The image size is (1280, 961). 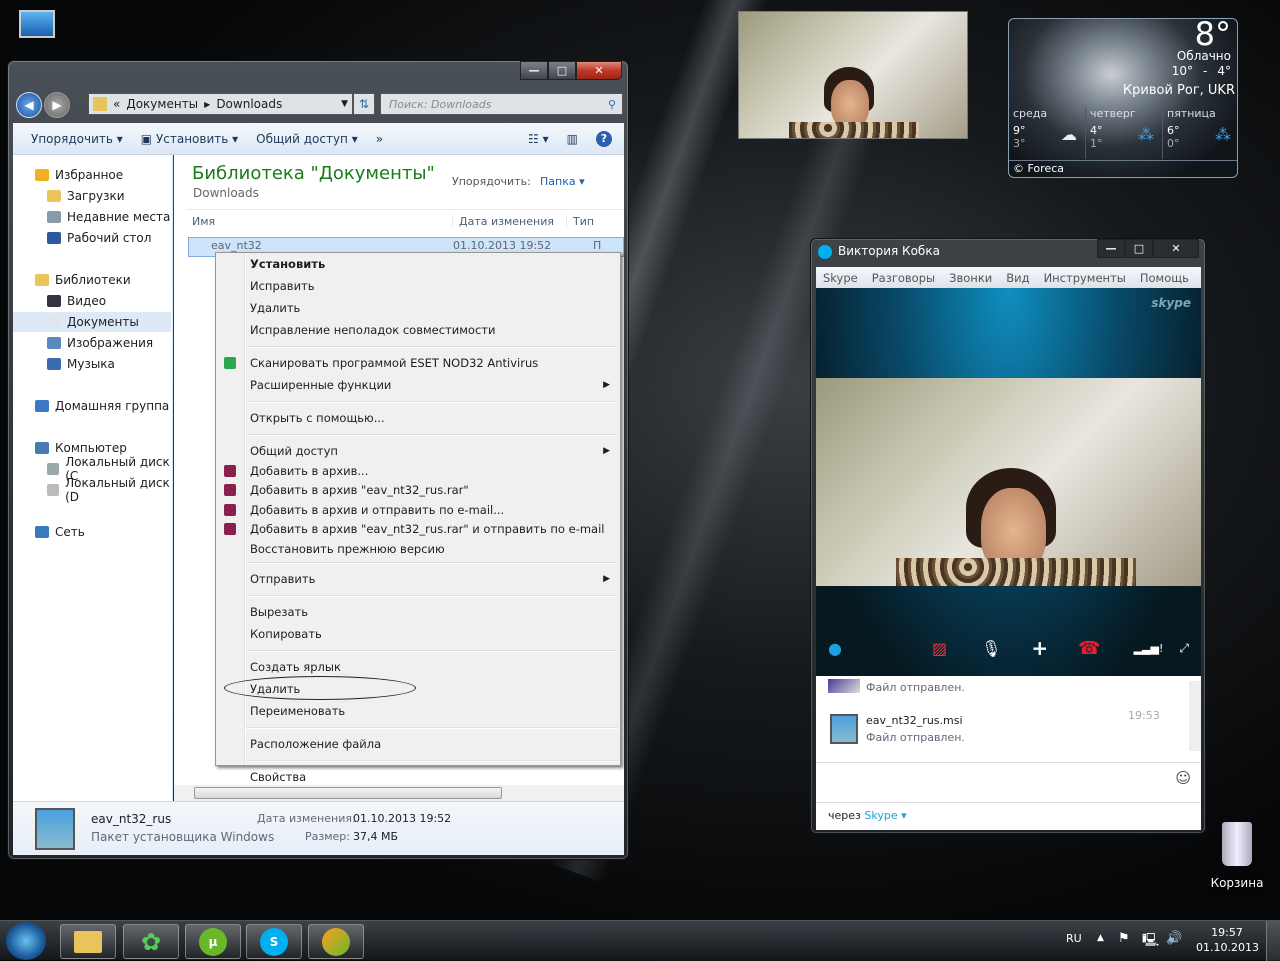 What do you see at coordinates (88, 941) in the screenshot?
I see `taskbar-explorer` at bounding box center [88, 941].